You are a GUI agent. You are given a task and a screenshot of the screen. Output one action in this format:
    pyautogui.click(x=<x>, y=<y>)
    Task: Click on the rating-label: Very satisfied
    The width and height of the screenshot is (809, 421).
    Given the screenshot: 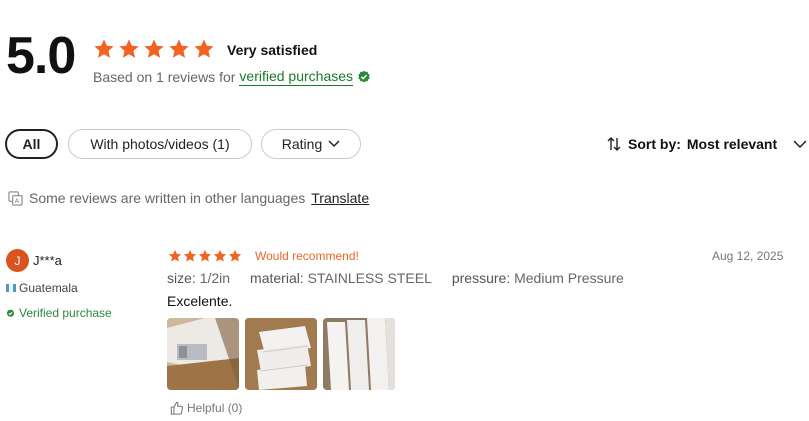 What is the action you would take?
    pyautogui.click(x=272, y=50)
    